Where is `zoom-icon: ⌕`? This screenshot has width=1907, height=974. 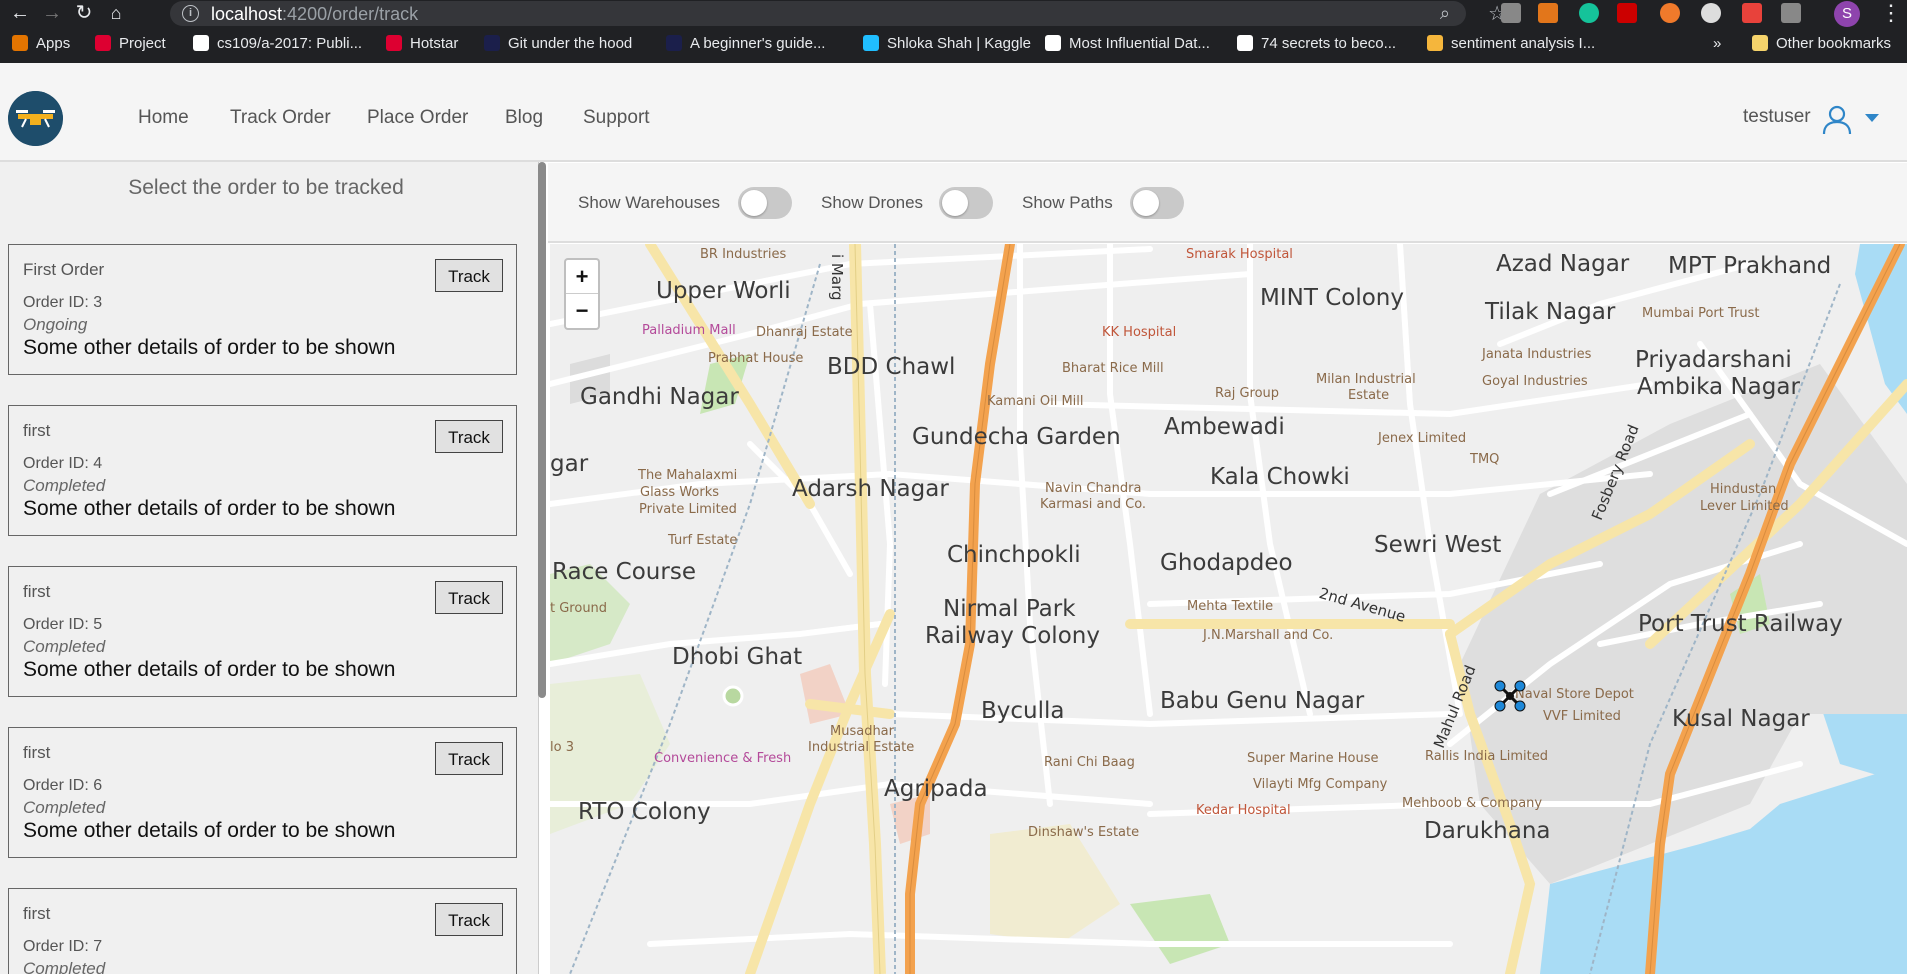 zoom-icon: ⌕ is located at coordinates (1445, 13).